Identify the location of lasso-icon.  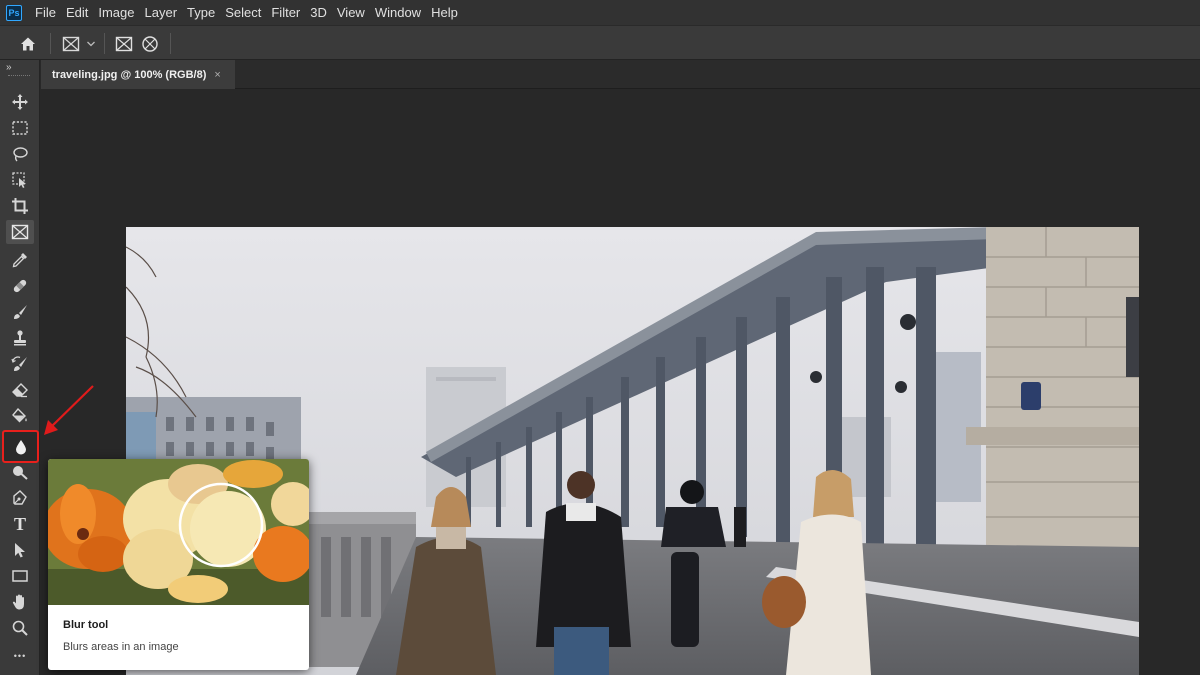
(20, 154).